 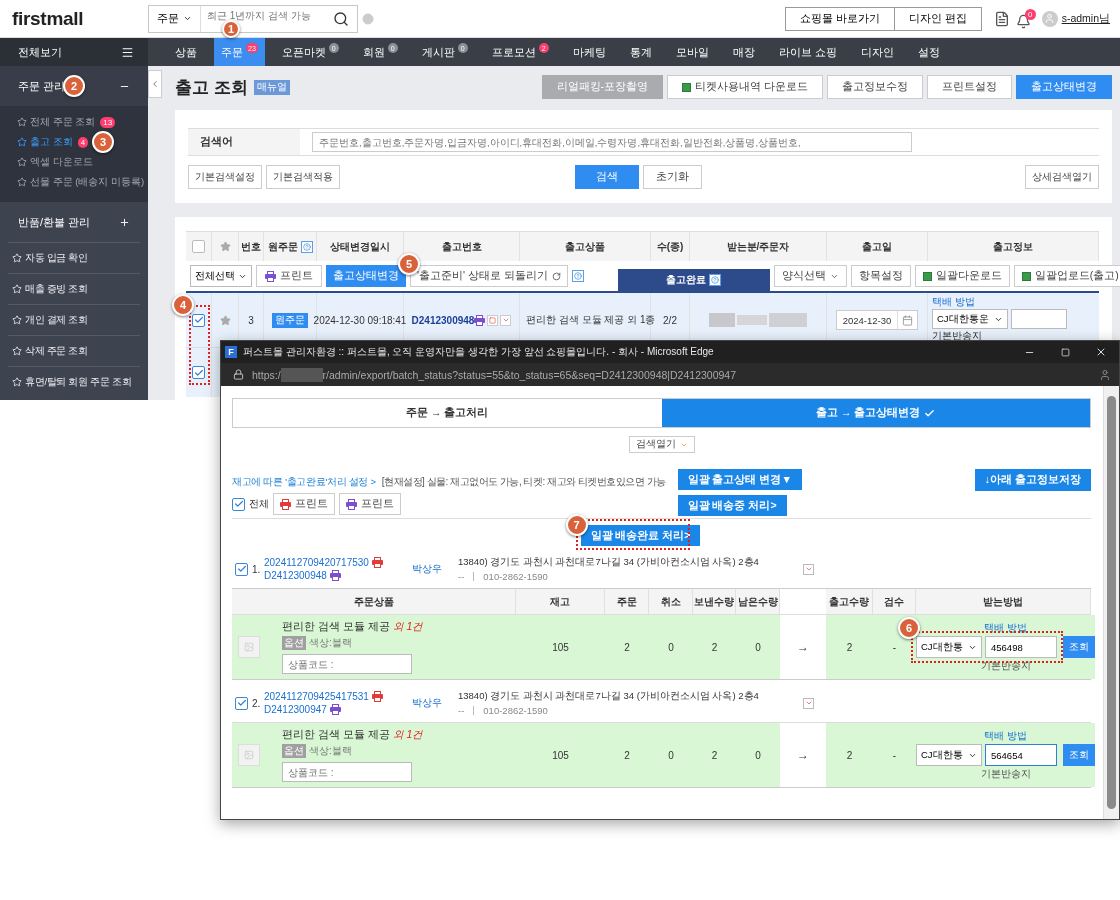 What do you see at coordinates (221, 276) in the screenshot?
I see `select-dropdown: 전체선택` at bounding box center [221, 276].